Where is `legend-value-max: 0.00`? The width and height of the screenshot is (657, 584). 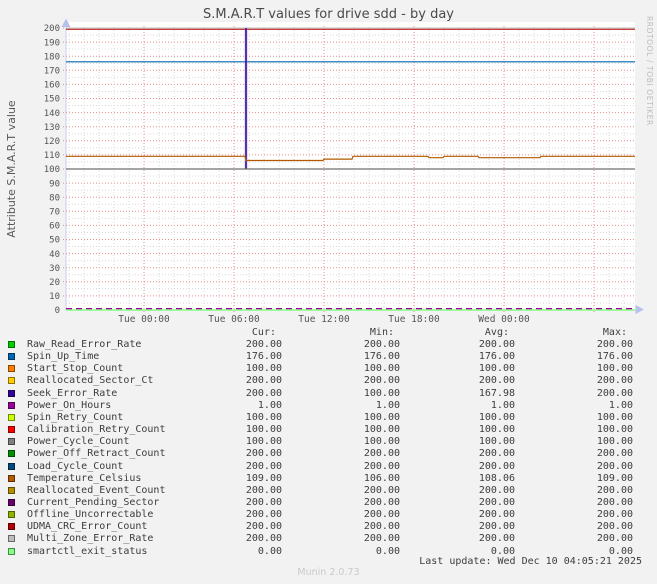
legend-value-max: 0.00 is located at coordinates (620, 551).